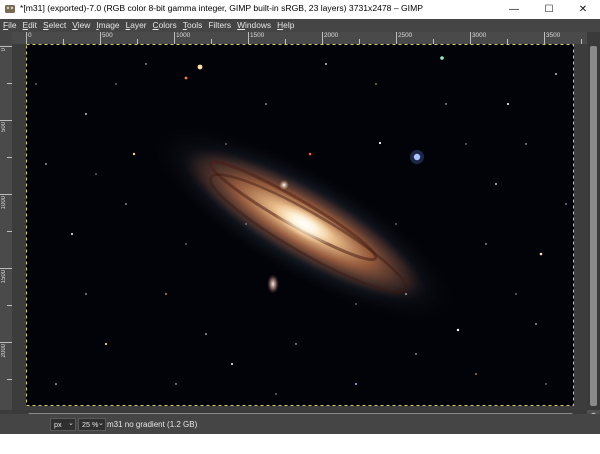  Describe the element at coordinates (58, 424) in the screenshot. I see `unit-value: px` at that location.